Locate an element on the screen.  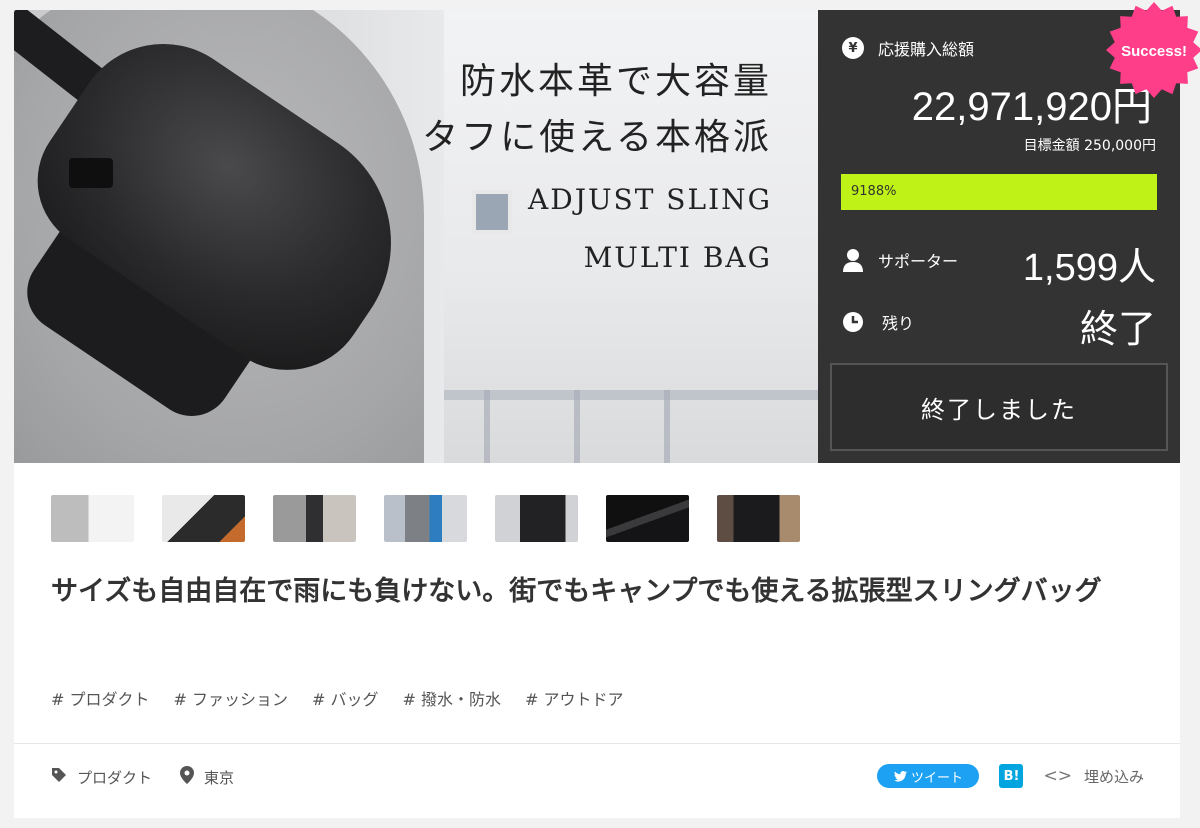
success-badge: Success! is located at coordinates (1153, 50).